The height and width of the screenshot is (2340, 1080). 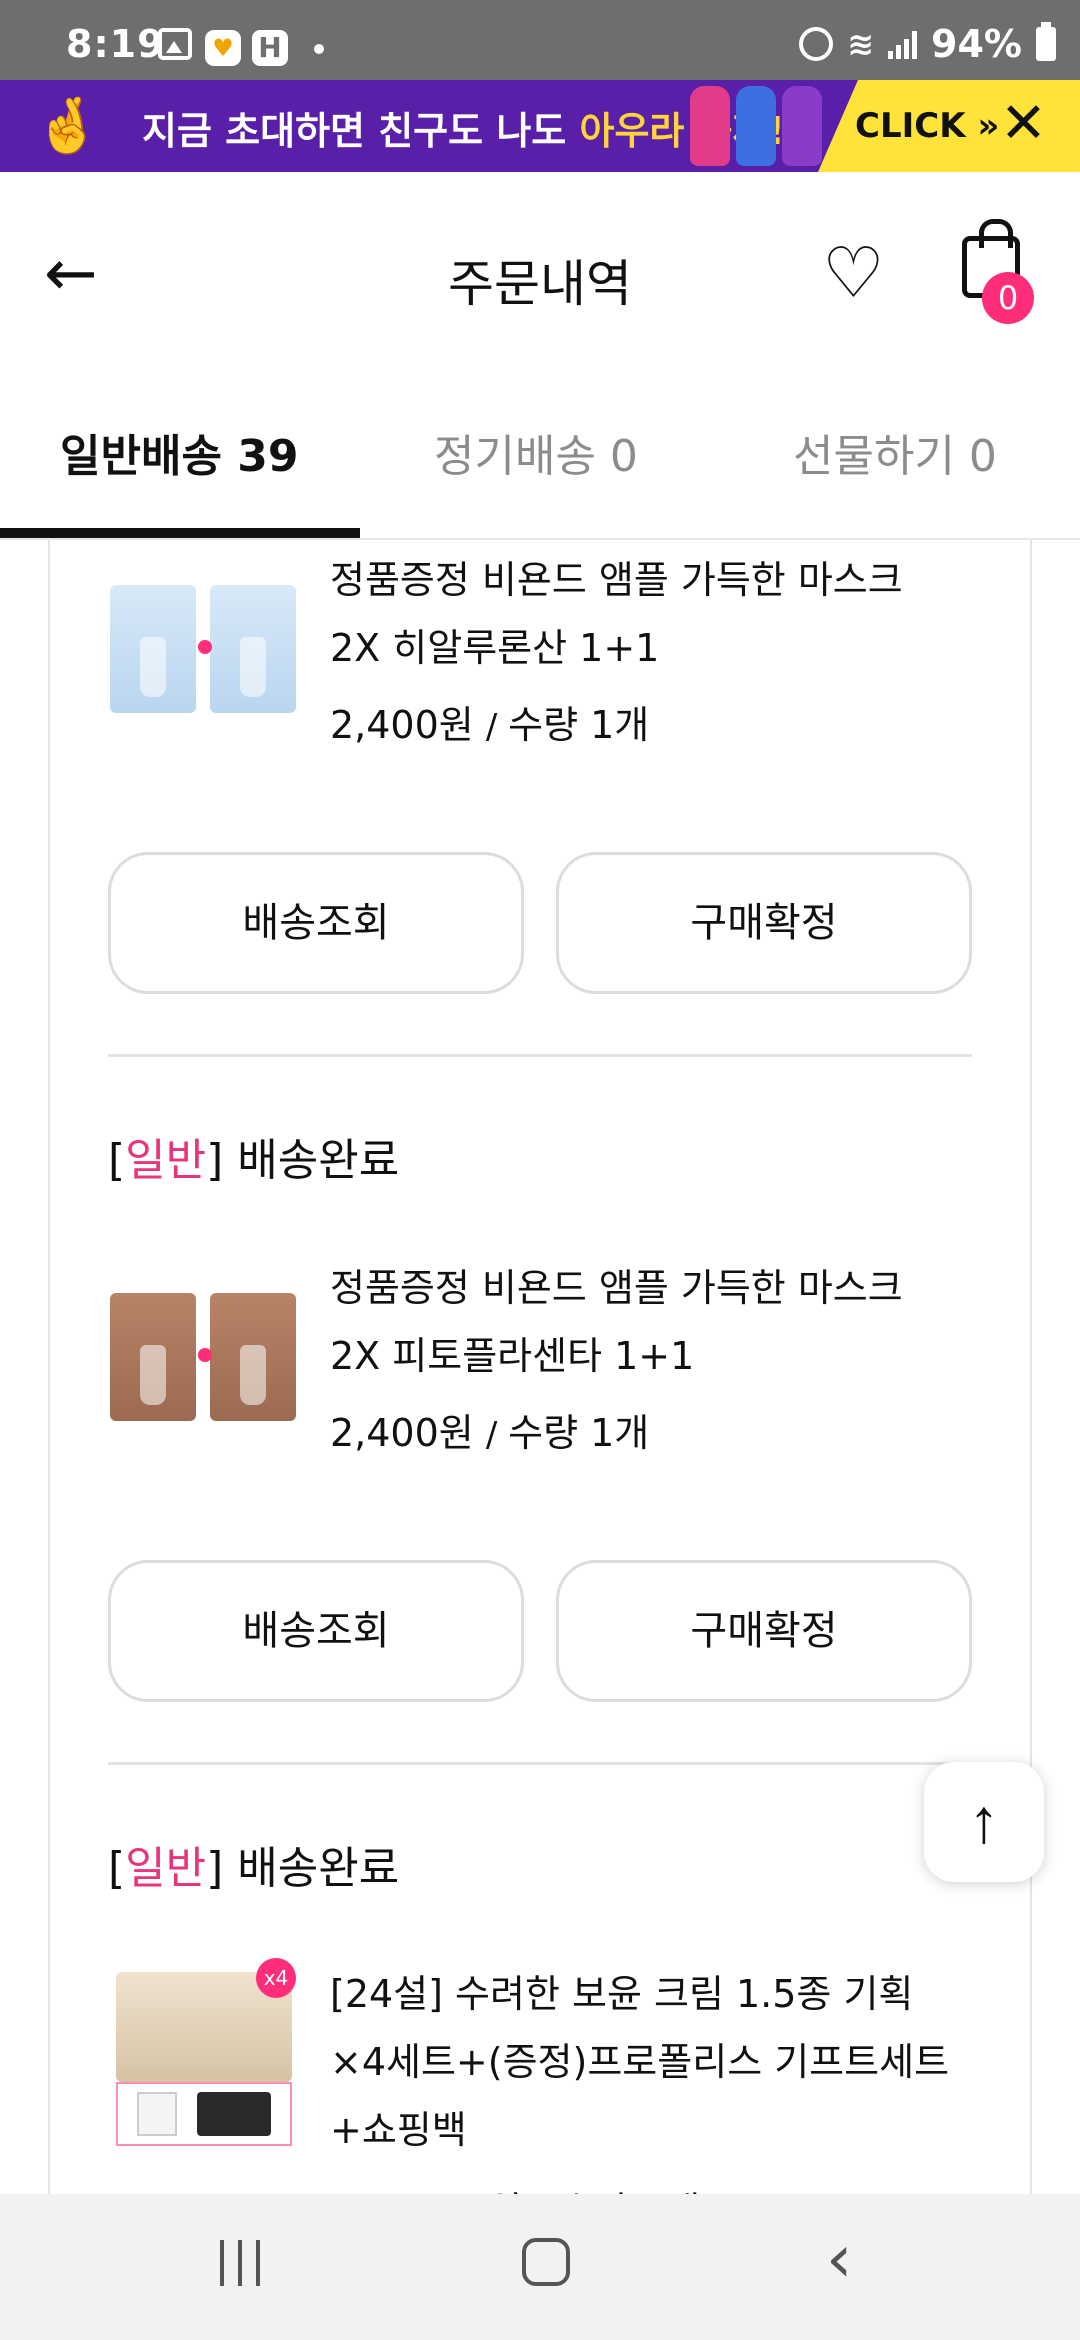 I want to click on app-header: ← 주문내역 ♡, so click(x=540, y=277).